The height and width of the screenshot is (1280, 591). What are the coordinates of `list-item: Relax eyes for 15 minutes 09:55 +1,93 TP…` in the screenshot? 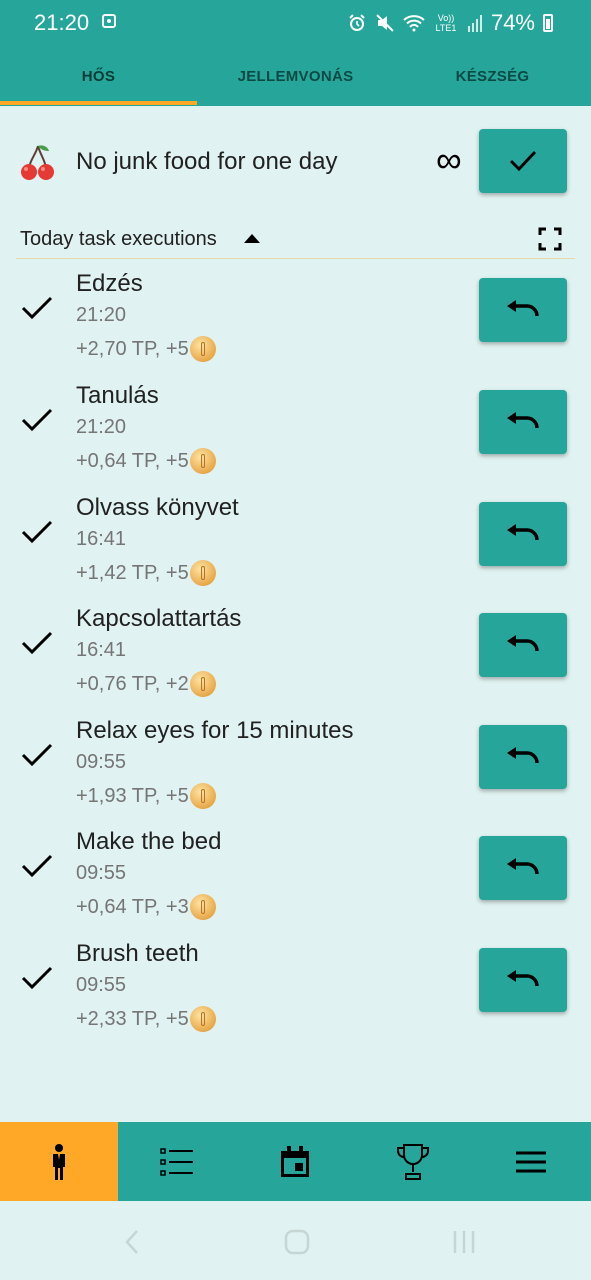 It's located at (295, 773).